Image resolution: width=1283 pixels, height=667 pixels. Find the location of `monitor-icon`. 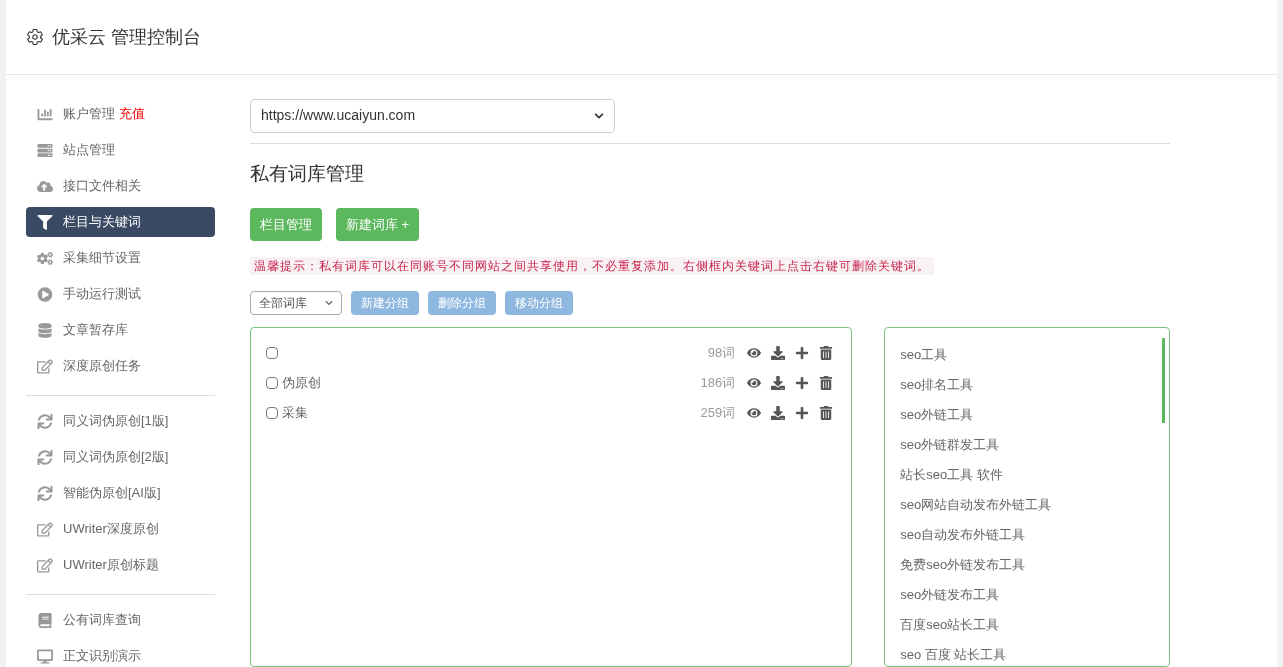

monitor-icon is located at coordinates (45, 656).